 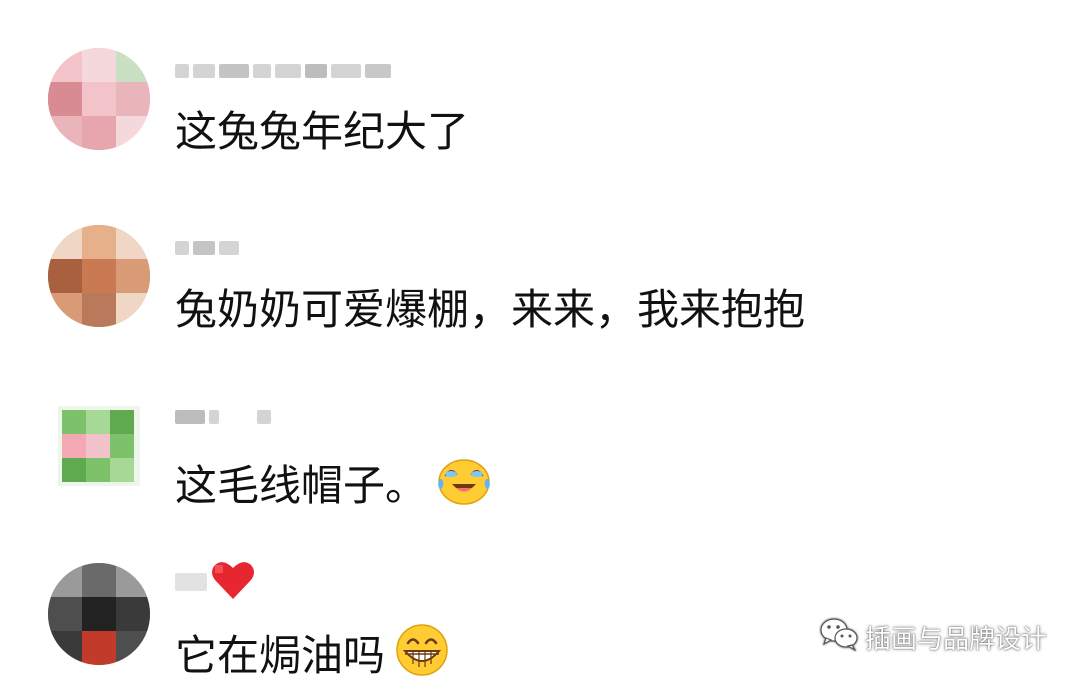 I want to click on comment-text: 兔奶奶可爱爆棚，来来，我来抱抱, so click(x=490, y=310).